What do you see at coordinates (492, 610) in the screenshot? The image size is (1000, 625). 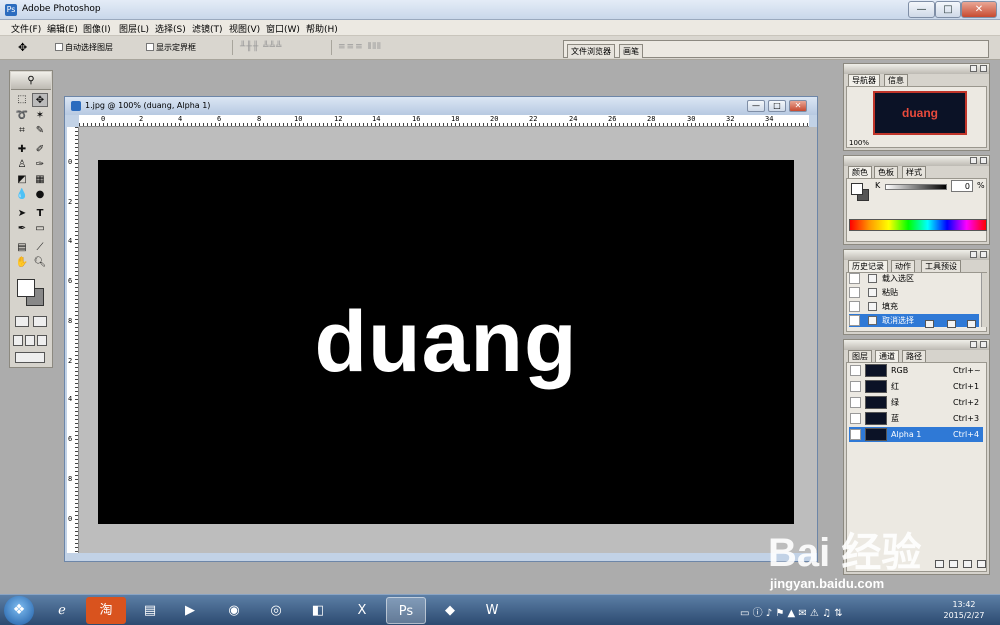 I see `word-icon: W` at bounding box center [492, 610].